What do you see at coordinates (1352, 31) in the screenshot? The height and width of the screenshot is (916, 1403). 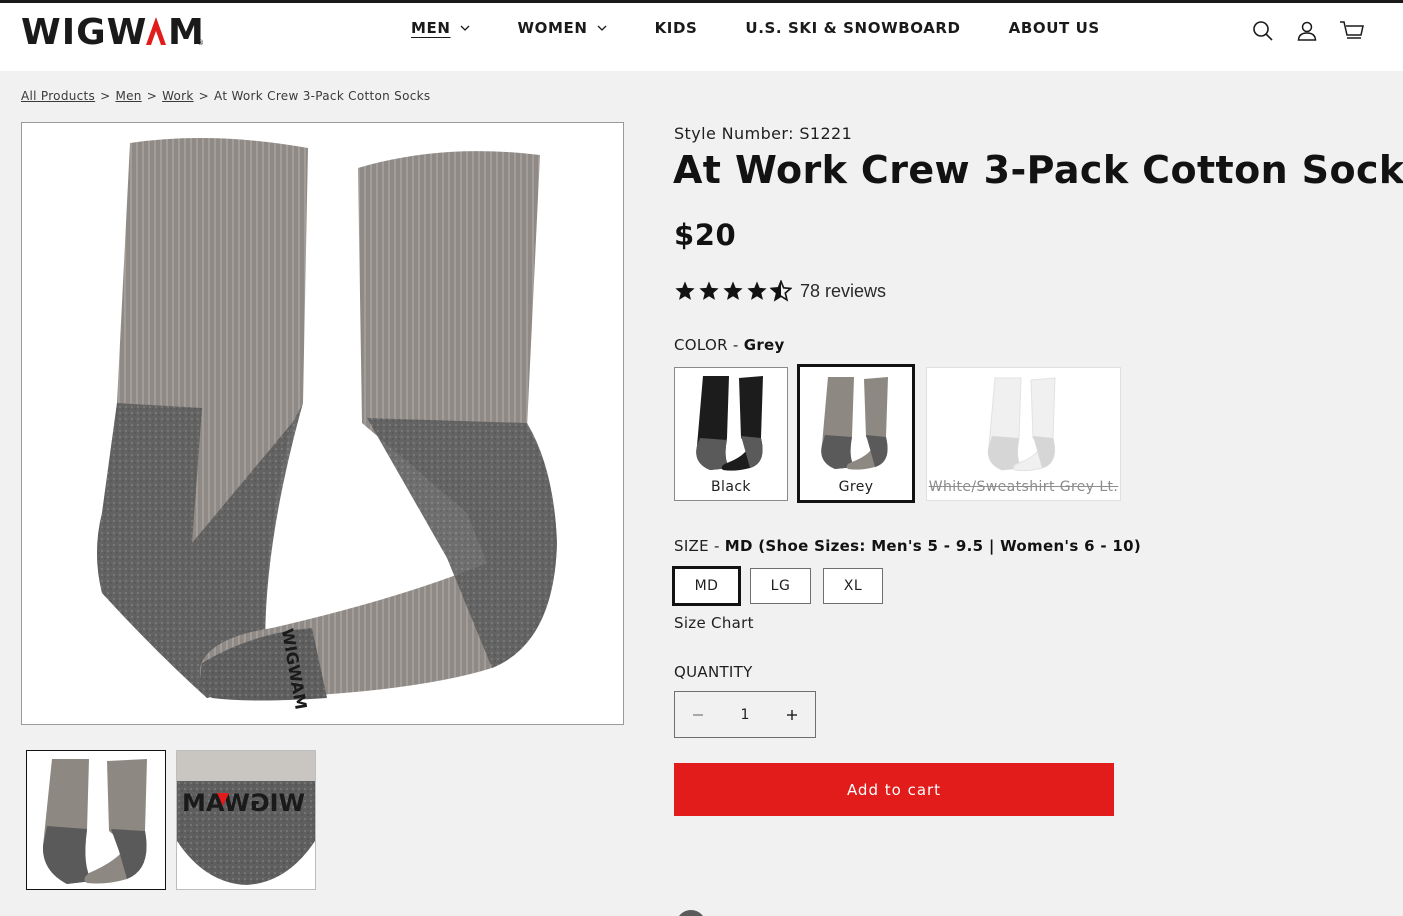 I see `cart-icon` at bounding box center [1352, 31].